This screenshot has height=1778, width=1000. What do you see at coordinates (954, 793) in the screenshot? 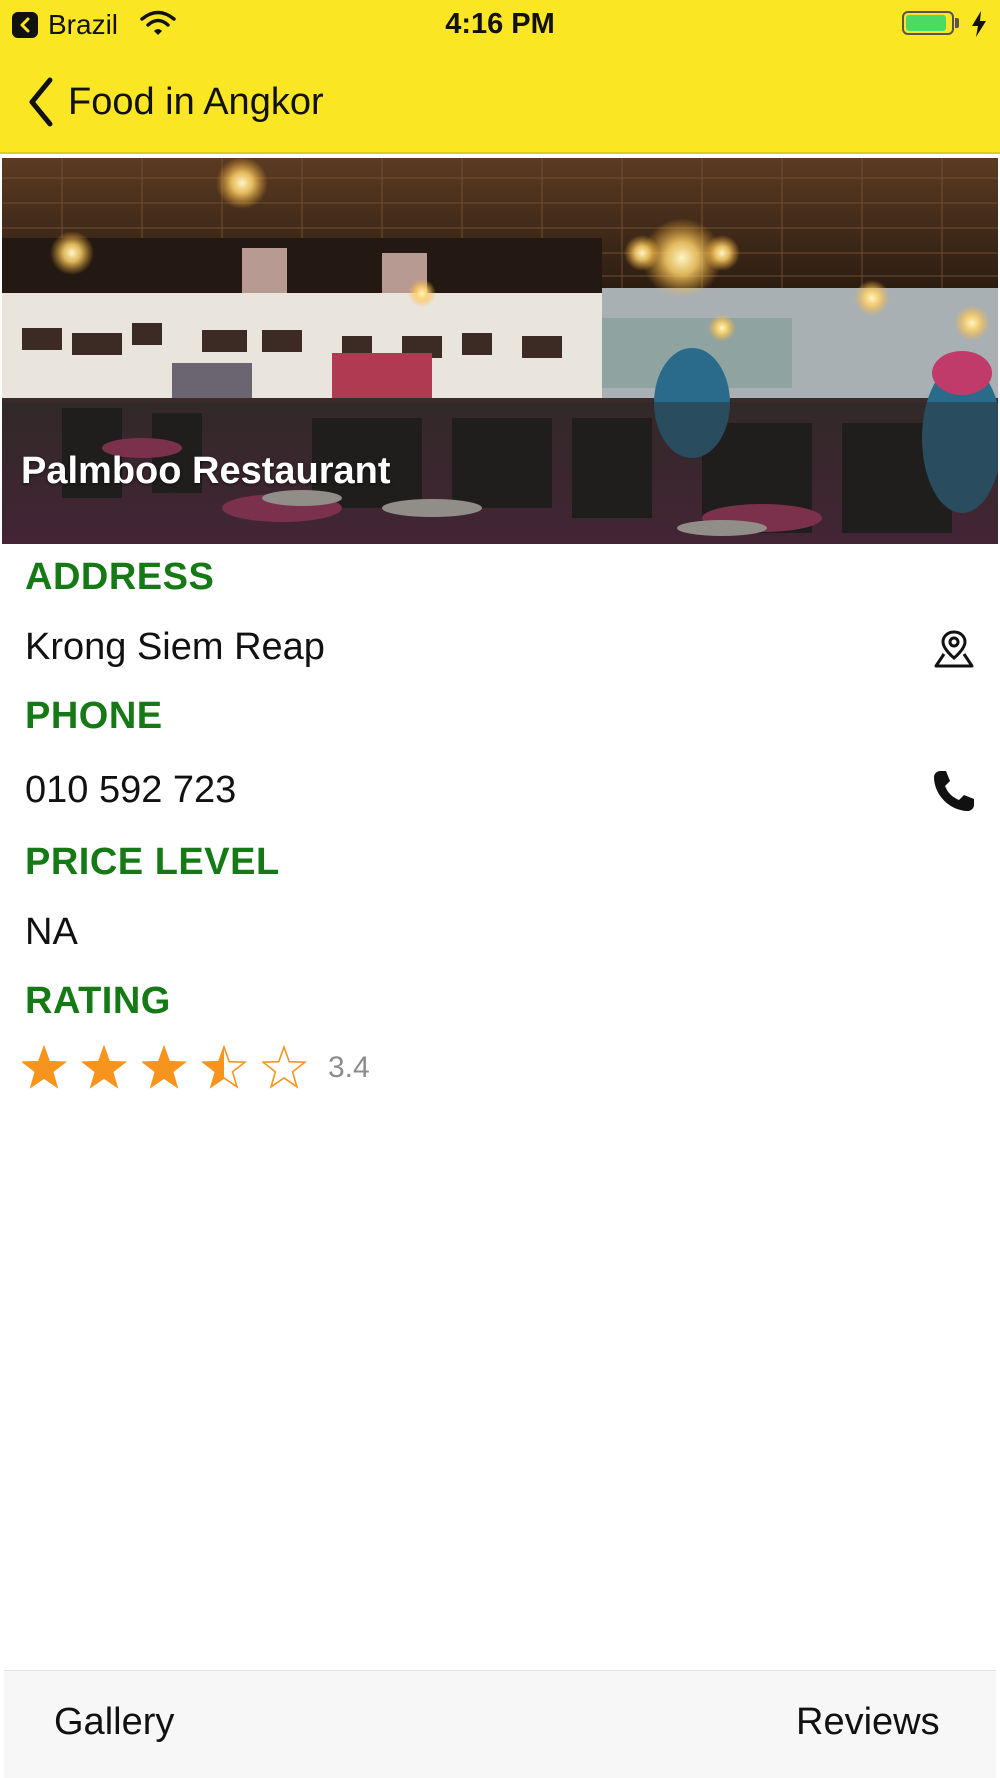
I see `phone-icon` at bounding box center [954, 793].